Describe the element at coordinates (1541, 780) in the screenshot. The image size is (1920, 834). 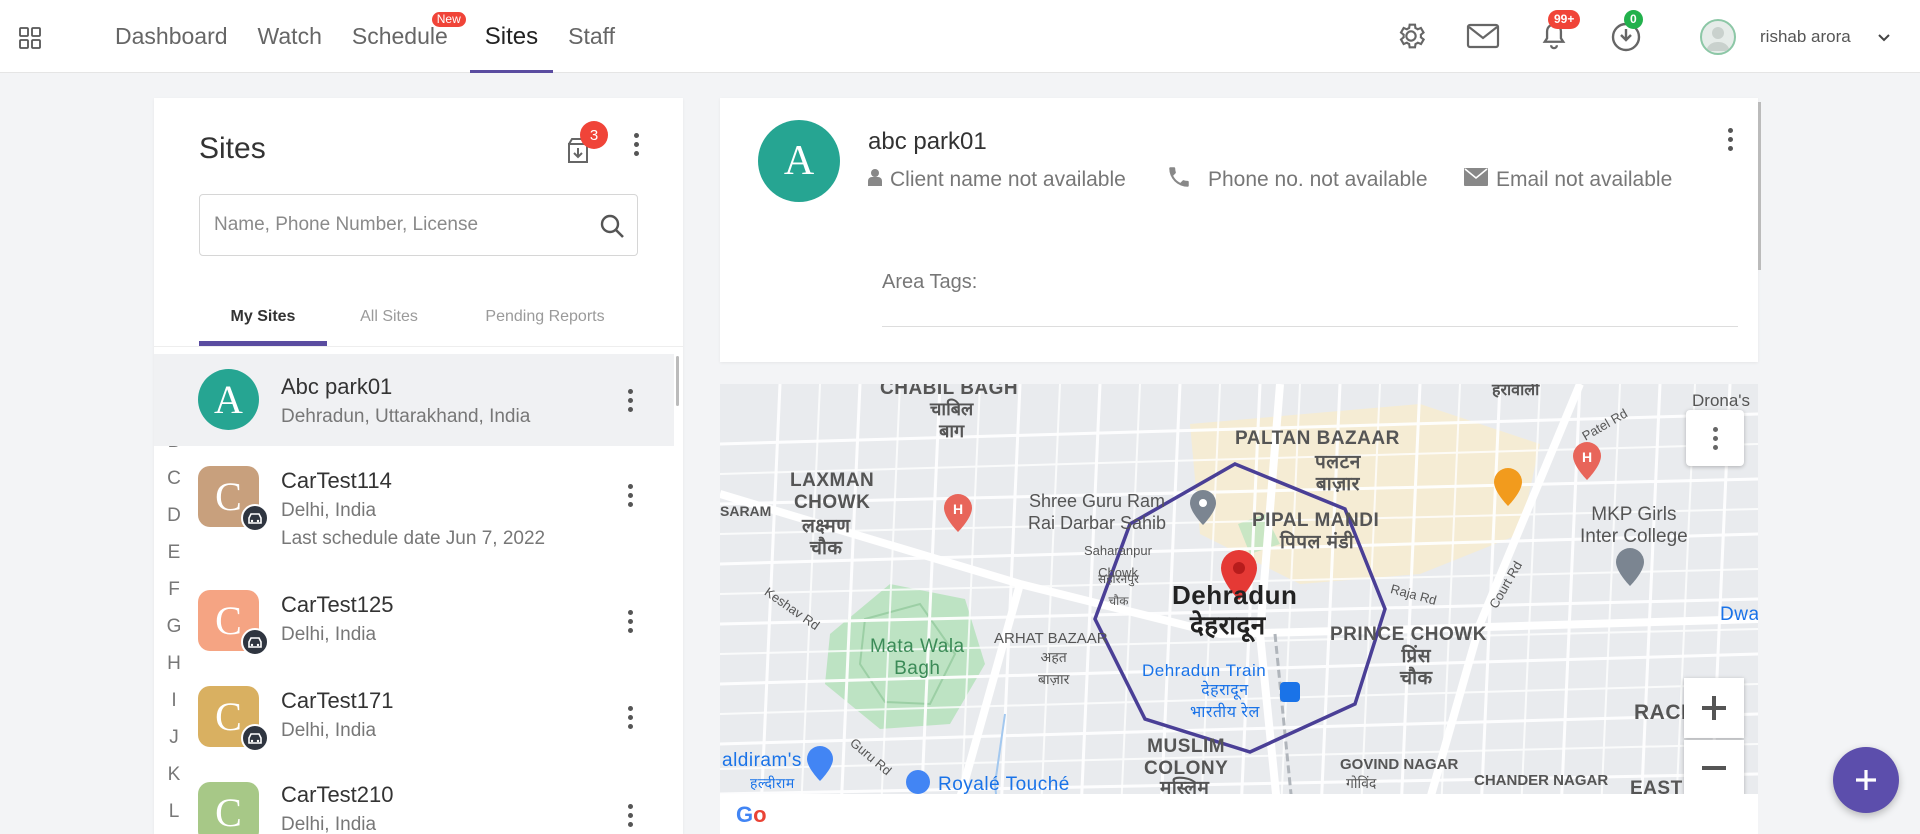
I see `map-label: CHANDER NAGAR` at that location.